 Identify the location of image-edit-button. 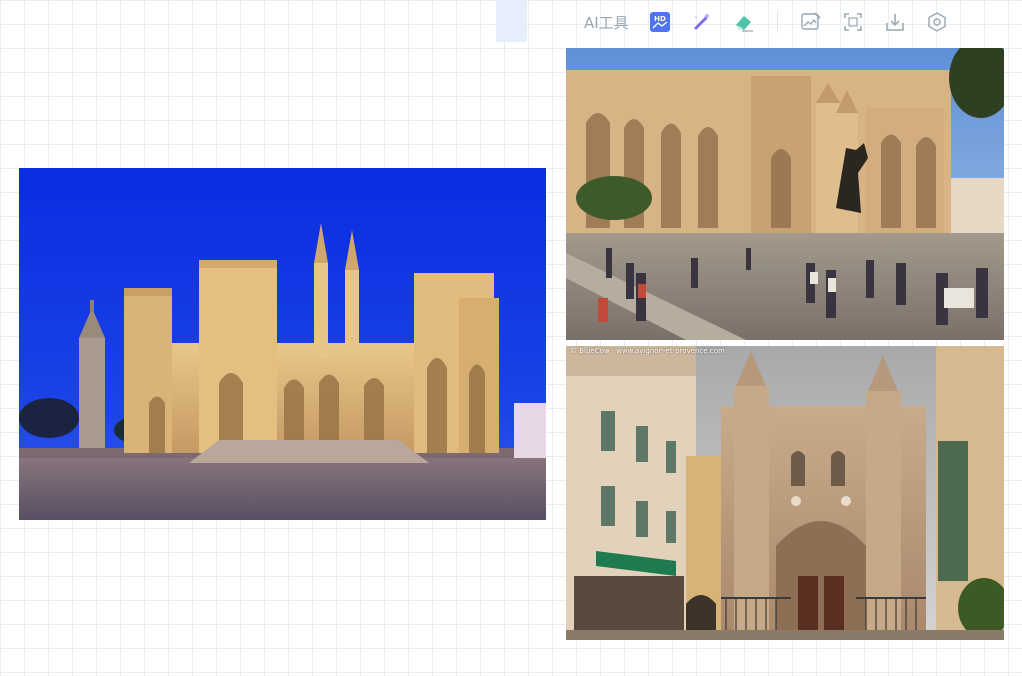
(811, 22).